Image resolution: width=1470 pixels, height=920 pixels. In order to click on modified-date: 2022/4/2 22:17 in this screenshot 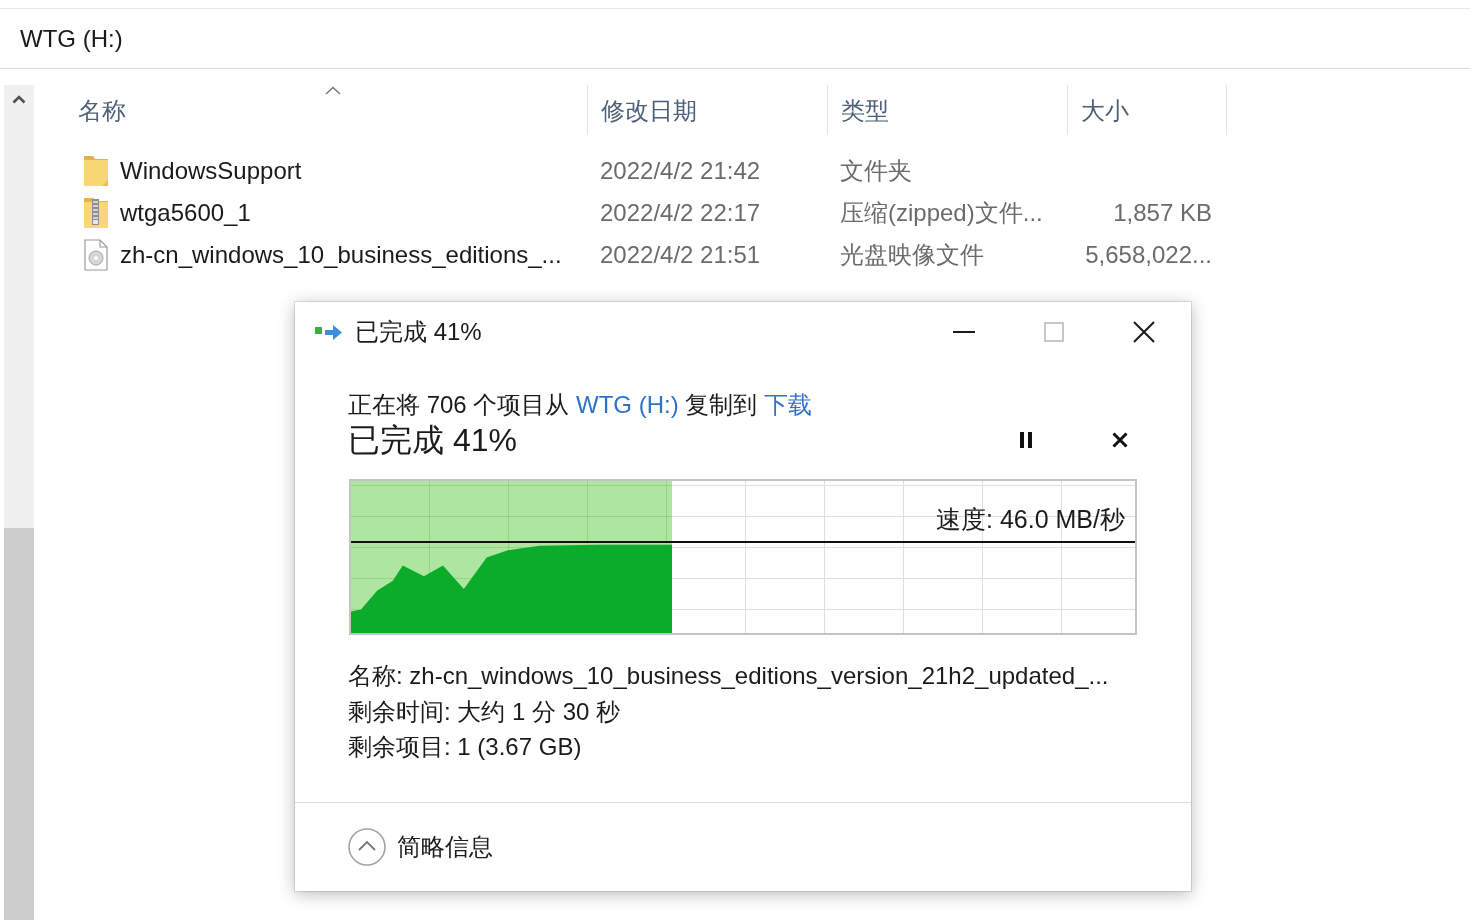, I will do `click(680, 212)`.